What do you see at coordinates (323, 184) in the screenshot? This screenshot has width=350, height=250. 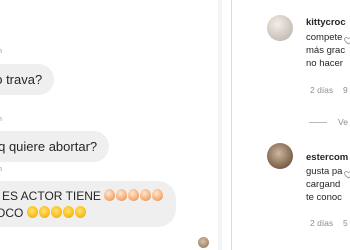 I see `comment-text: cargand` at bounding box center [323, 184].